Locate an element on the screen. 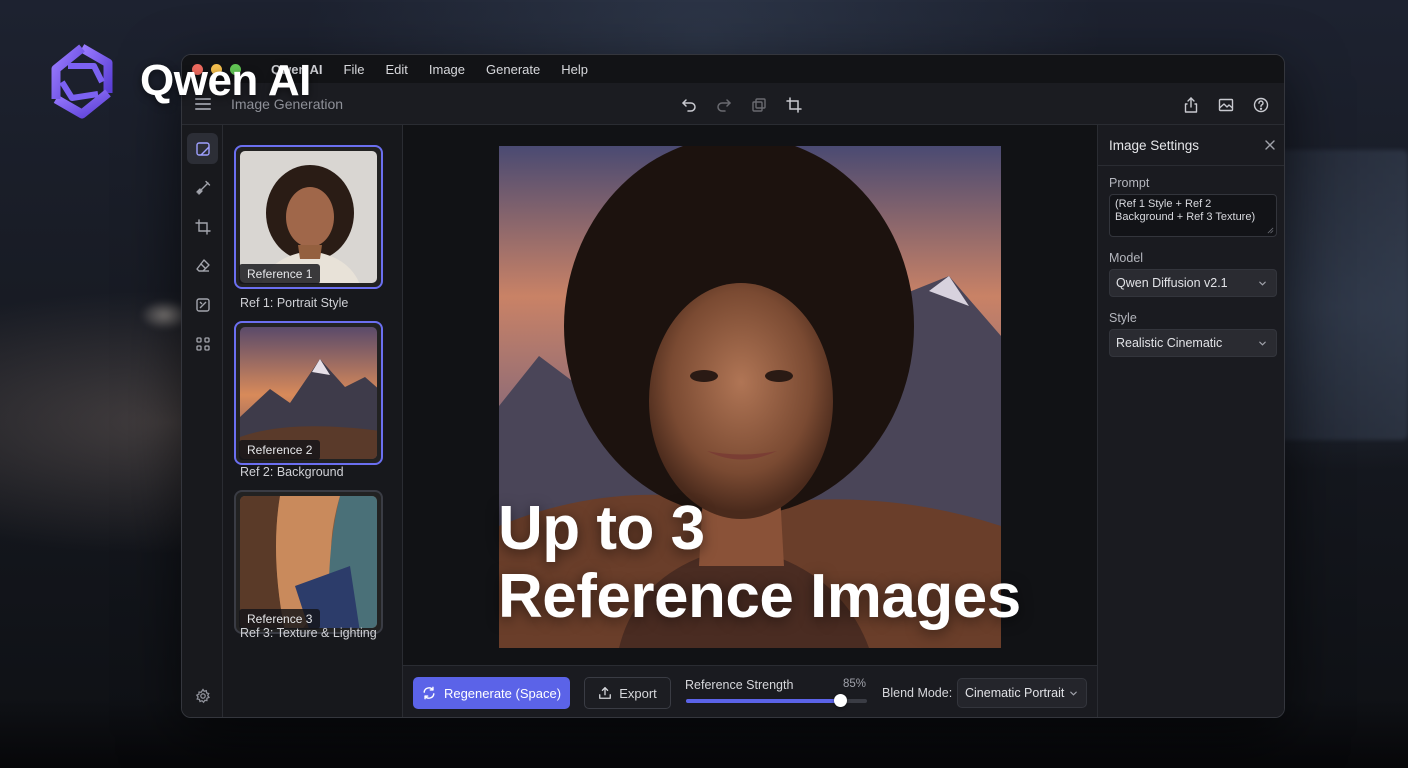  reference-card-3: Reference 3 is located at coordinates (308, 562).